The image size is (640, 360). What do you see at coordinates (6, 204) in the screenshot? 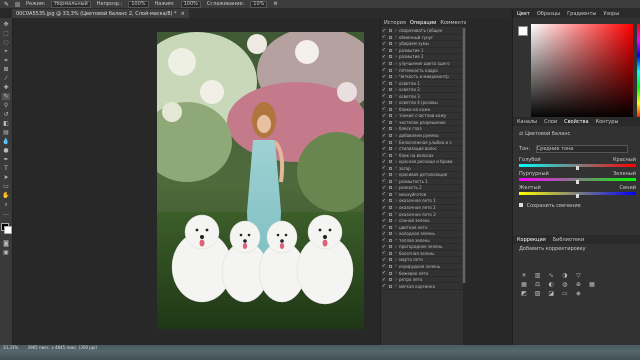
I see `zoom-tool-icon: ⌕` at bounding box center [6, 204].